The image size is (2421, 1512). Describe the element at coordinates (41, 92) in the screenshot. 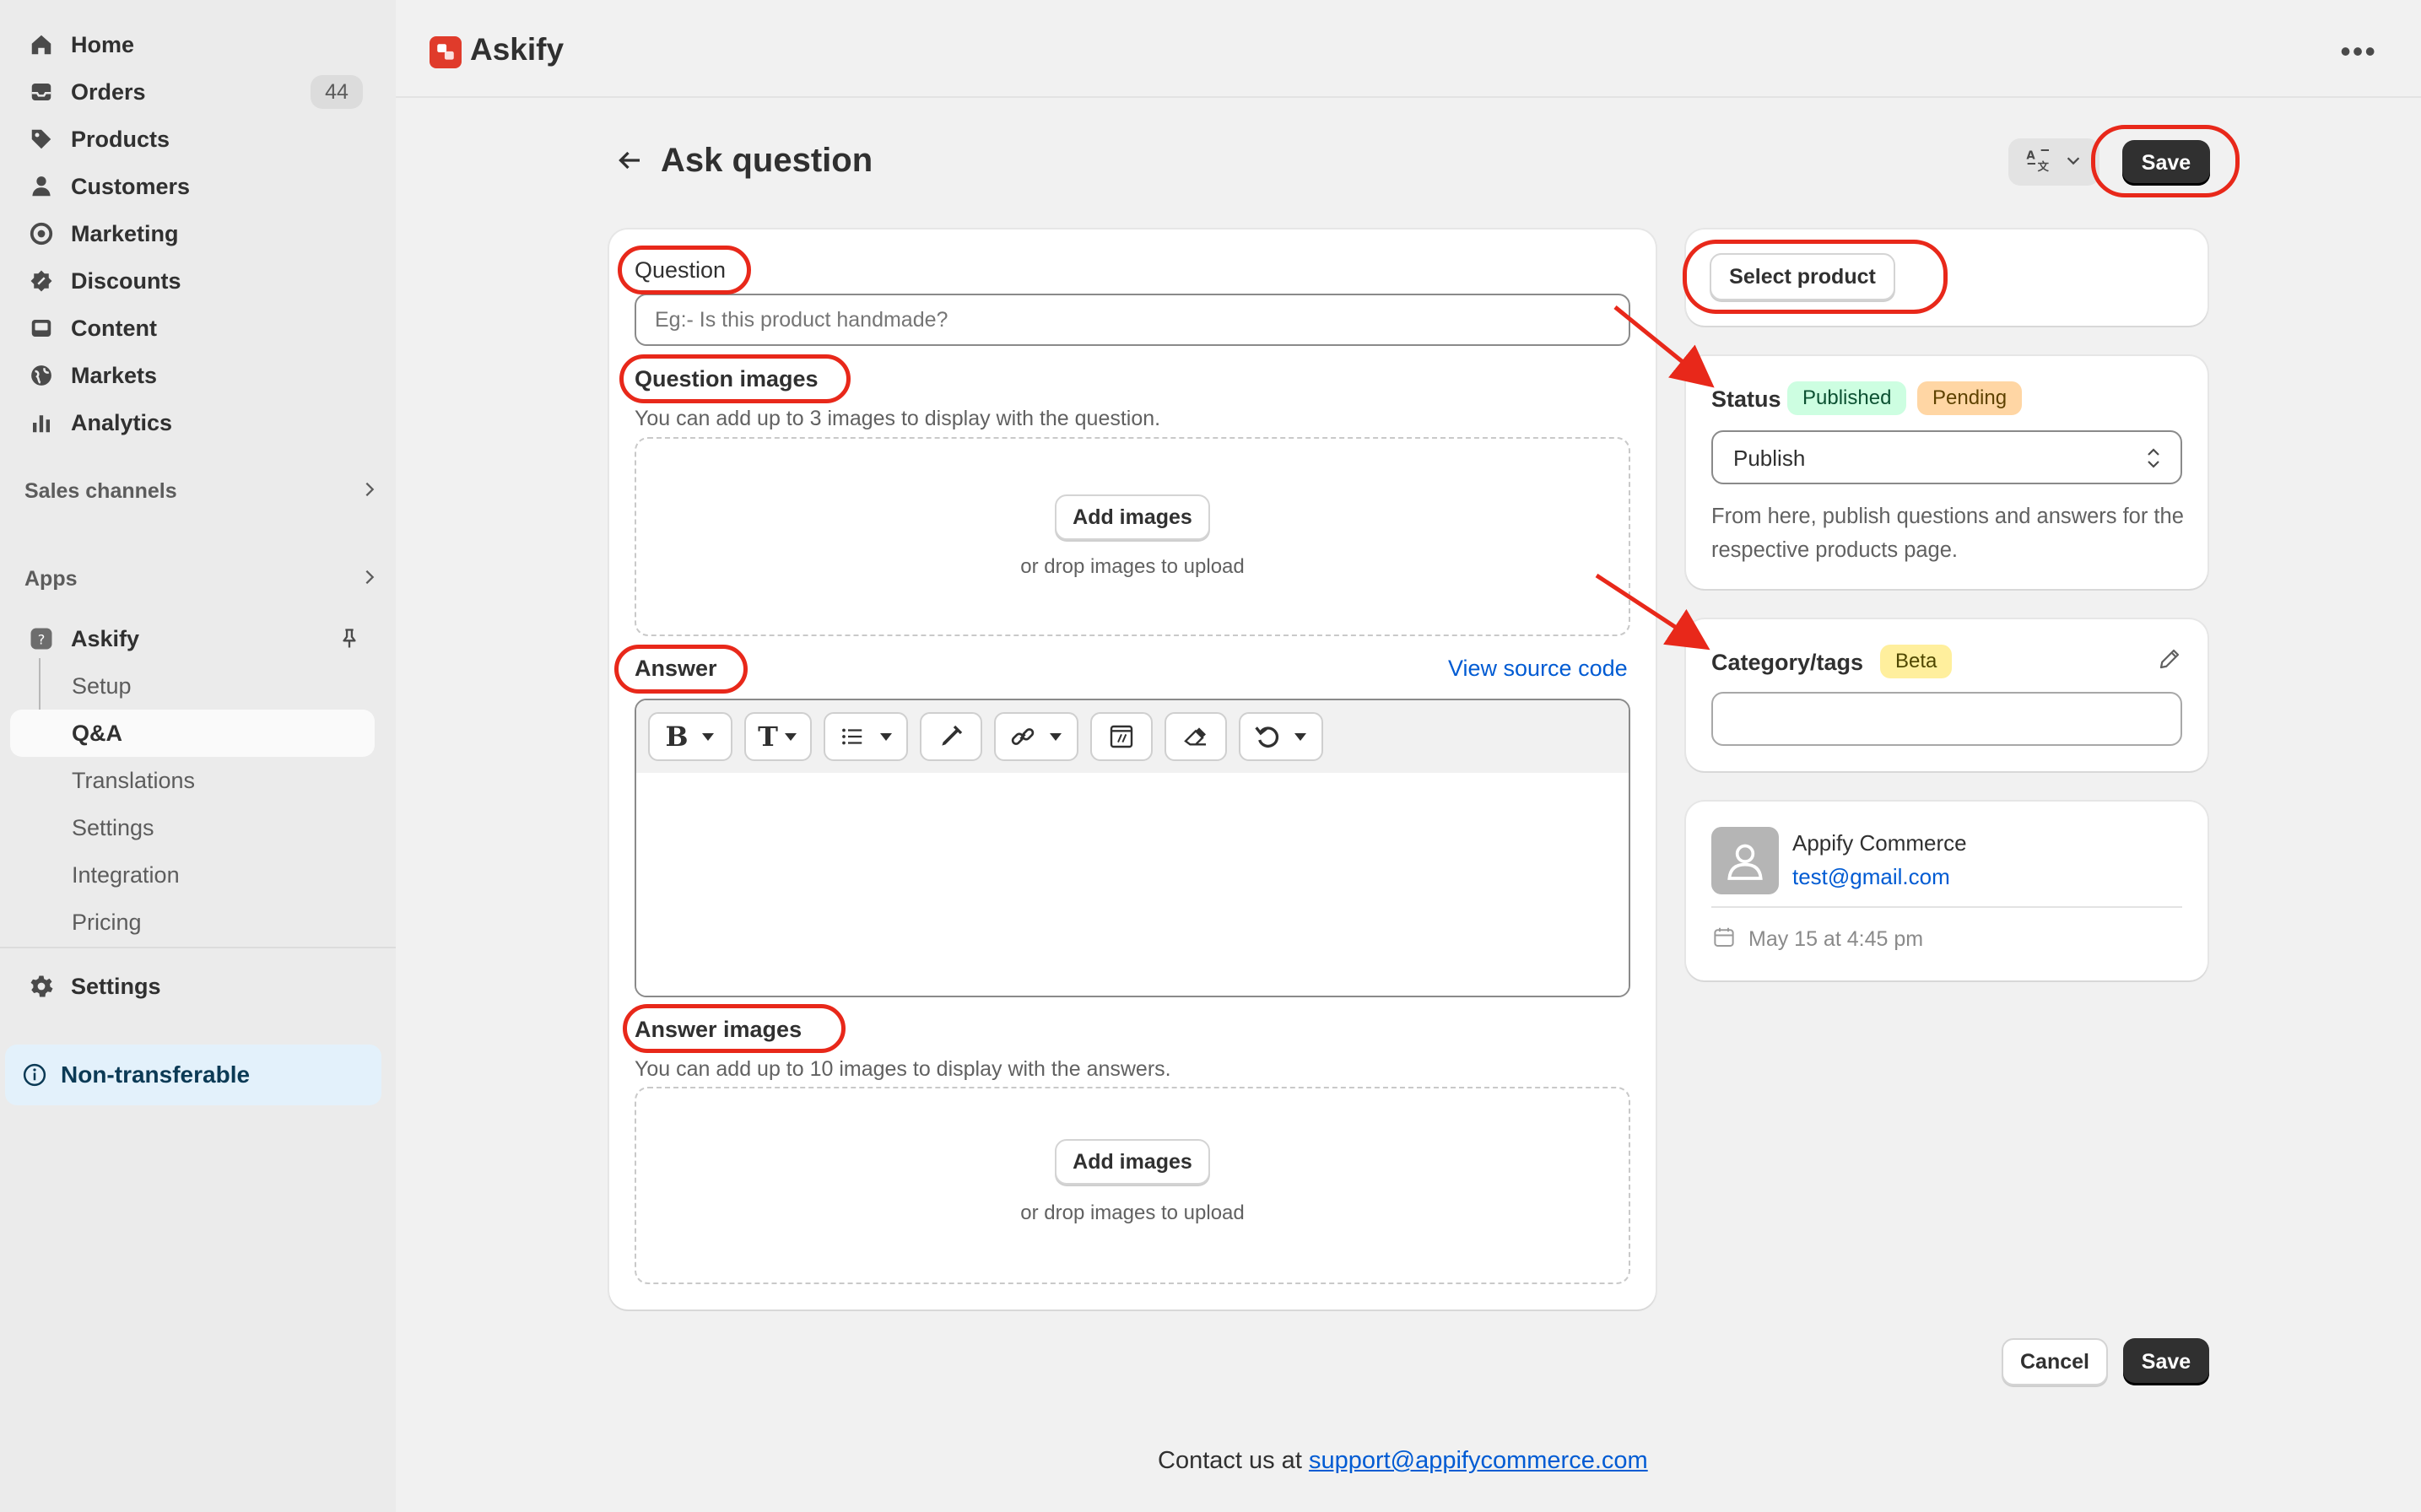

I see `orders-icon` at that location.